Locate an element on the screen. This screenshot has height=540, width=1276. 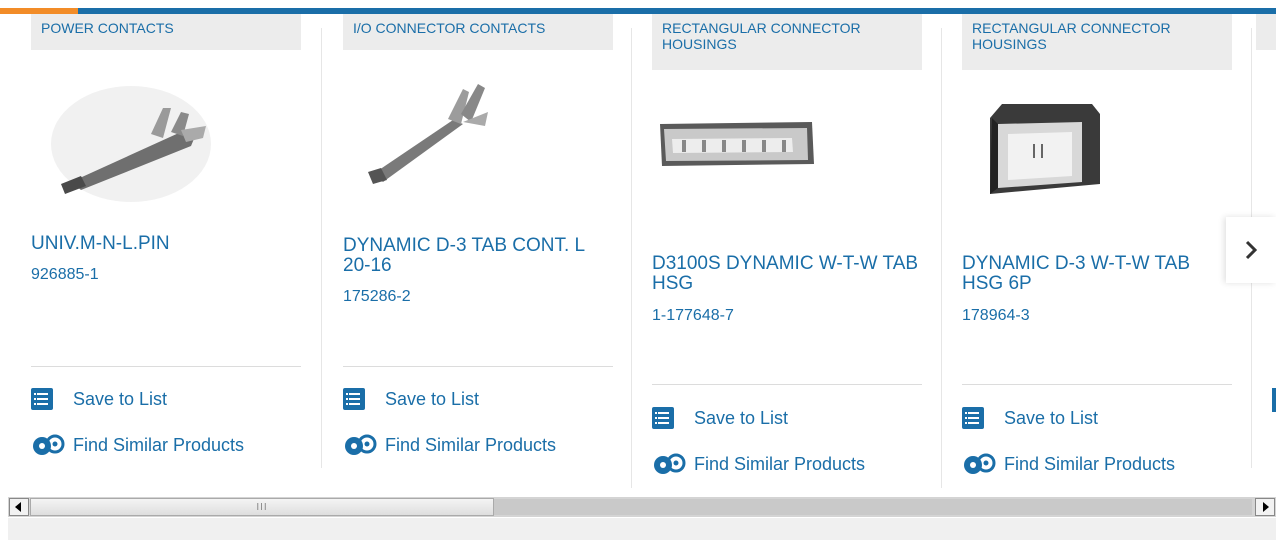
scrollbar-thumb: III is located at coordinates (262, 507).